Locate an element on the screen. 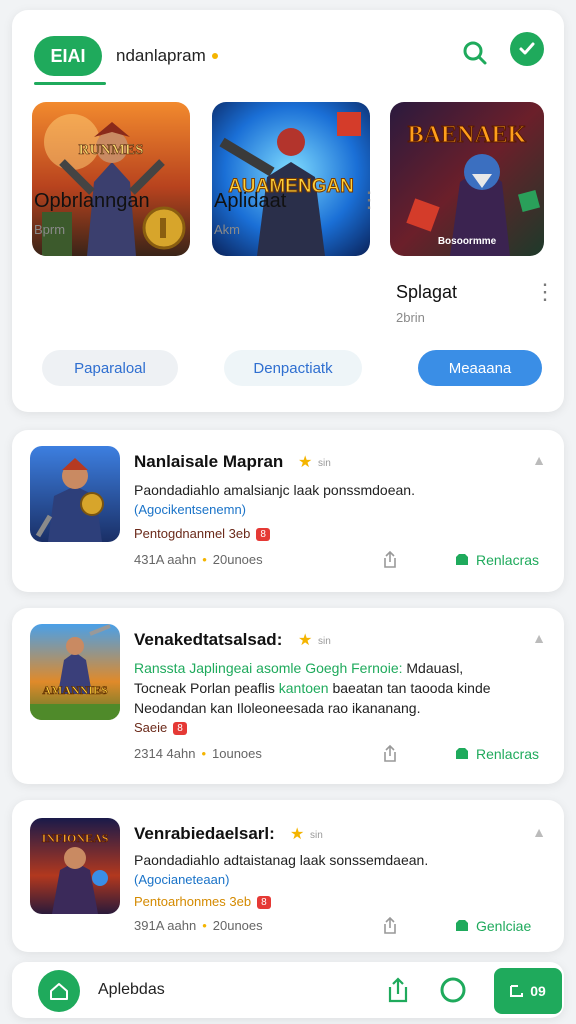  art-subtitle-text: Bosoormme is located at coordinates (467, 241).